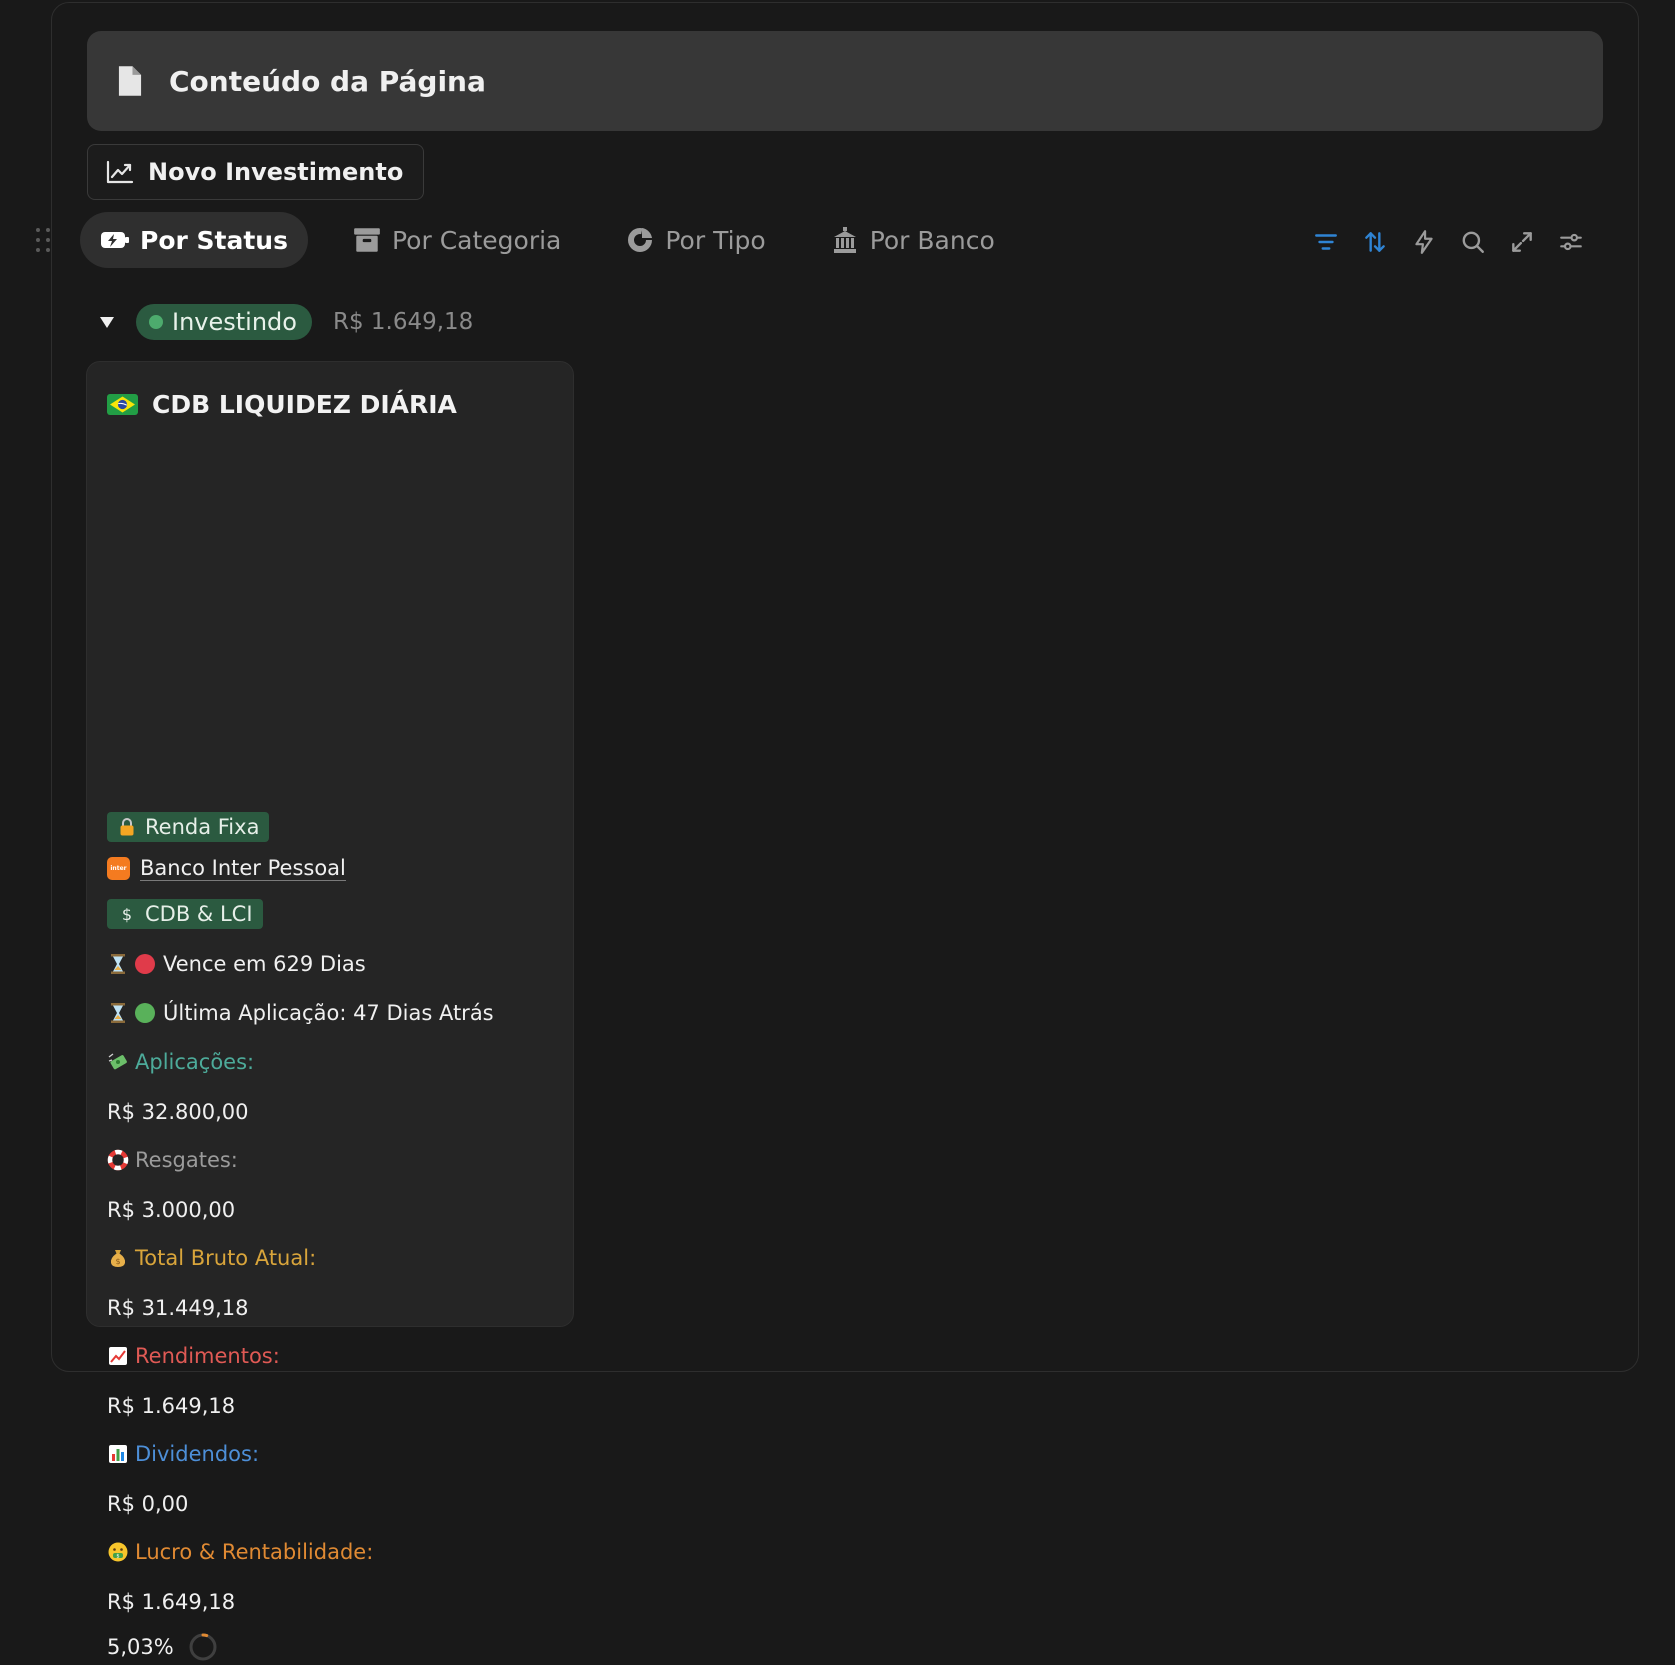 The image size is (1675, 1665). What do you see at coordinates (276, 172) in the screenshot?
I see `new-investment-label: Novo Investimento` at bounding box center [276, 172].